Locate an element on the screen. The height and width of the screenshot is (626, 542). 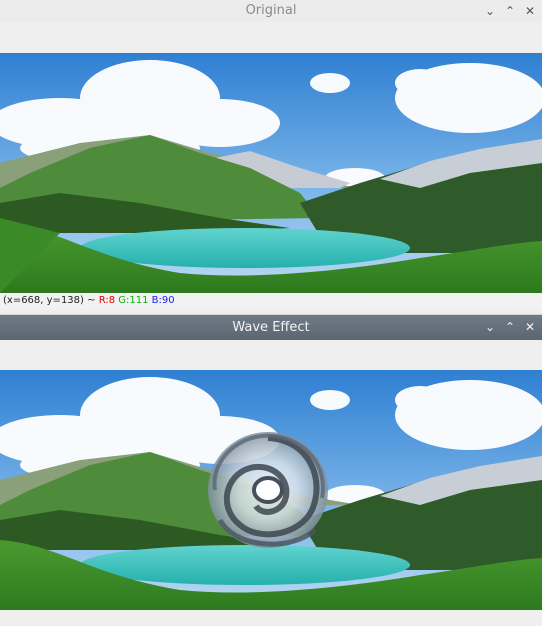
original-window-controls: ⌄ ⌃ ✕ is located at coordinates (510, 11).